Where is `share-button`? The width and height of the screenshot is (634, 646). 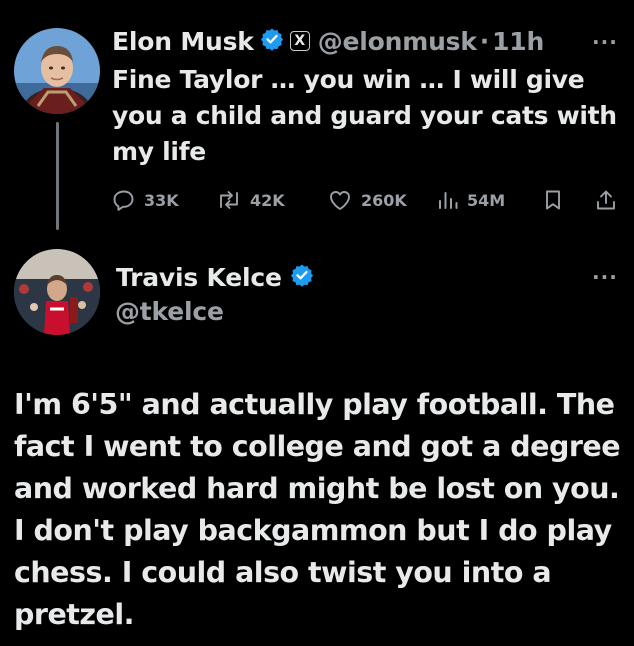
share-button is located at coordinates (610, 200).